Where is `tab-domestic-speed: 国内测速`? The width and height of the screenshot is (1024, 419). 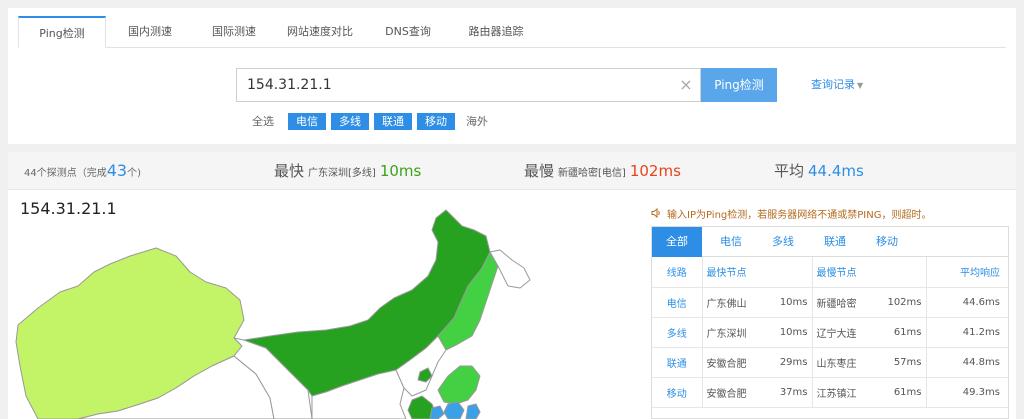
tab-domestic-speed: 国内测速 is located at coordinates (150, 32).